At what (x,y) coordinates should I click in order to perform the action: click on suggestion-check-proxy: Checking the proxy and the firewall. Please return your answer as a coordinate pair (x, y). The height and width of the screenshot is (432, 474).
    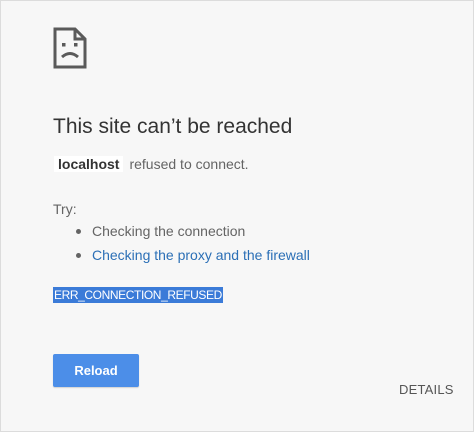
    Looking at the image, I should click on (181, 255).